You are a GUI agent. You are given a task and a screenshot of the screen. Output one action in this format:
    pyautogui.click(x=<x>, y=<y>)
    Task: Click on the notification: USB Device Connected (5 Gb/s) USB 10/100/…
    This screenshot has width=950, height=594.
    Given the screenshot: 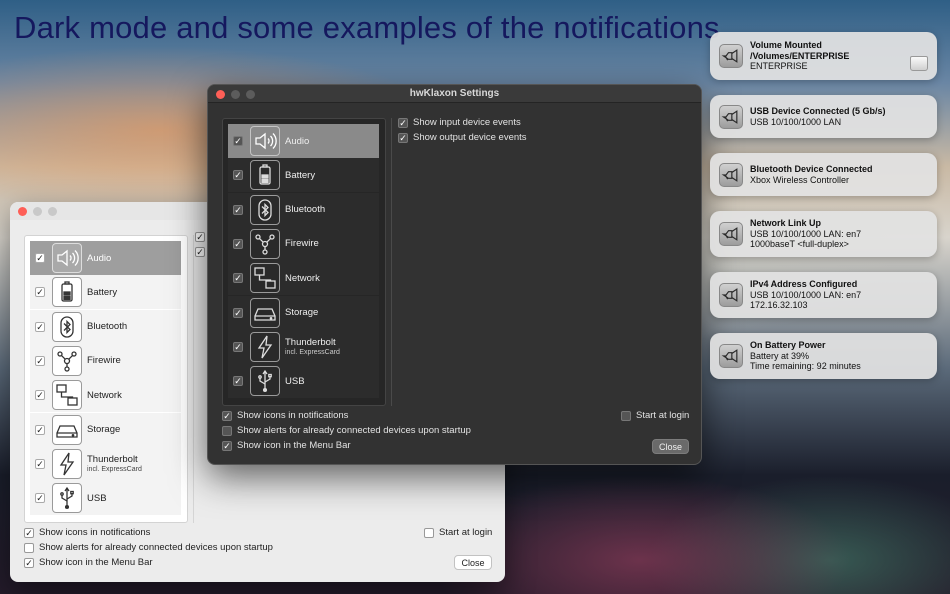 What is the action you would take?
    pyautogui.click(x=823, y=116)
    